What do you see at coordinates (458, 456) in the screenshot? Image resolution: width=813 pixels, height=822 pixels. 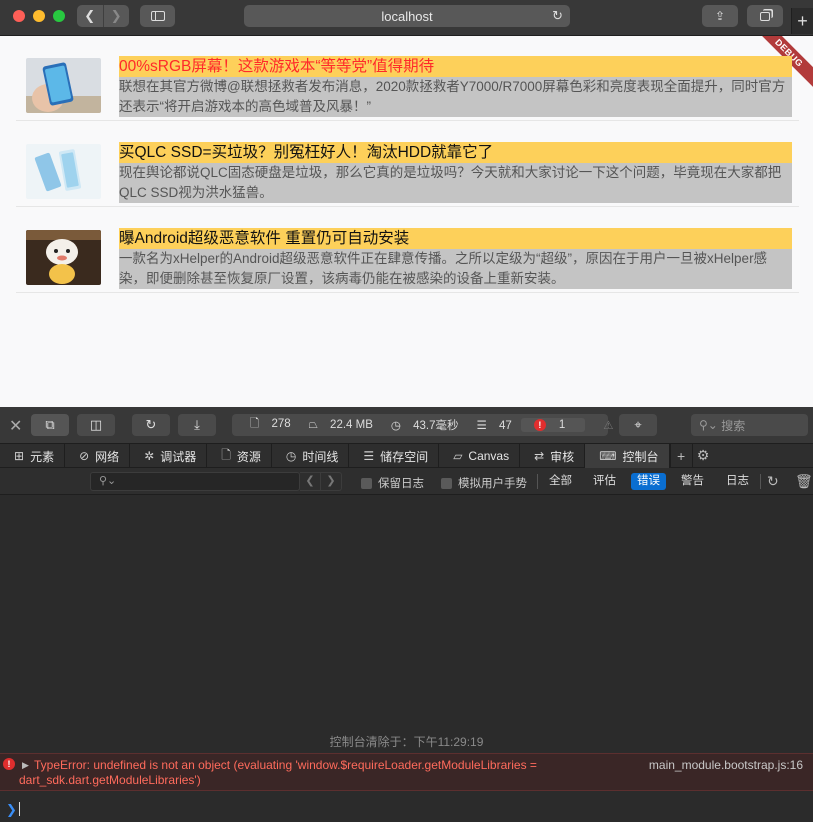 I see `canvas-icon: ▱` at bounding box center [458, 456].